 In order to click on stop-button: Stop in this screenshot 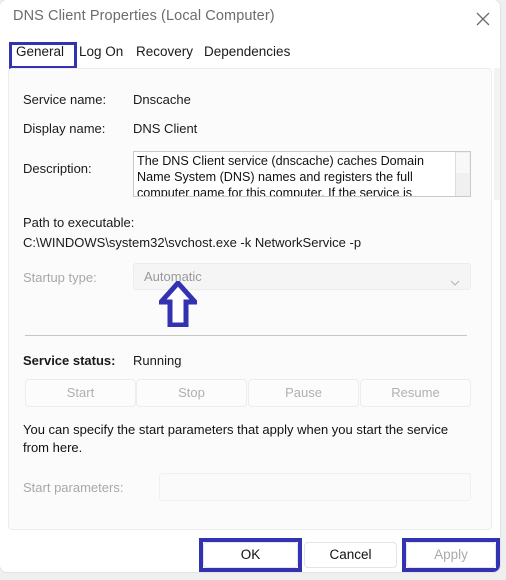, I will do `click(191, 393)`.